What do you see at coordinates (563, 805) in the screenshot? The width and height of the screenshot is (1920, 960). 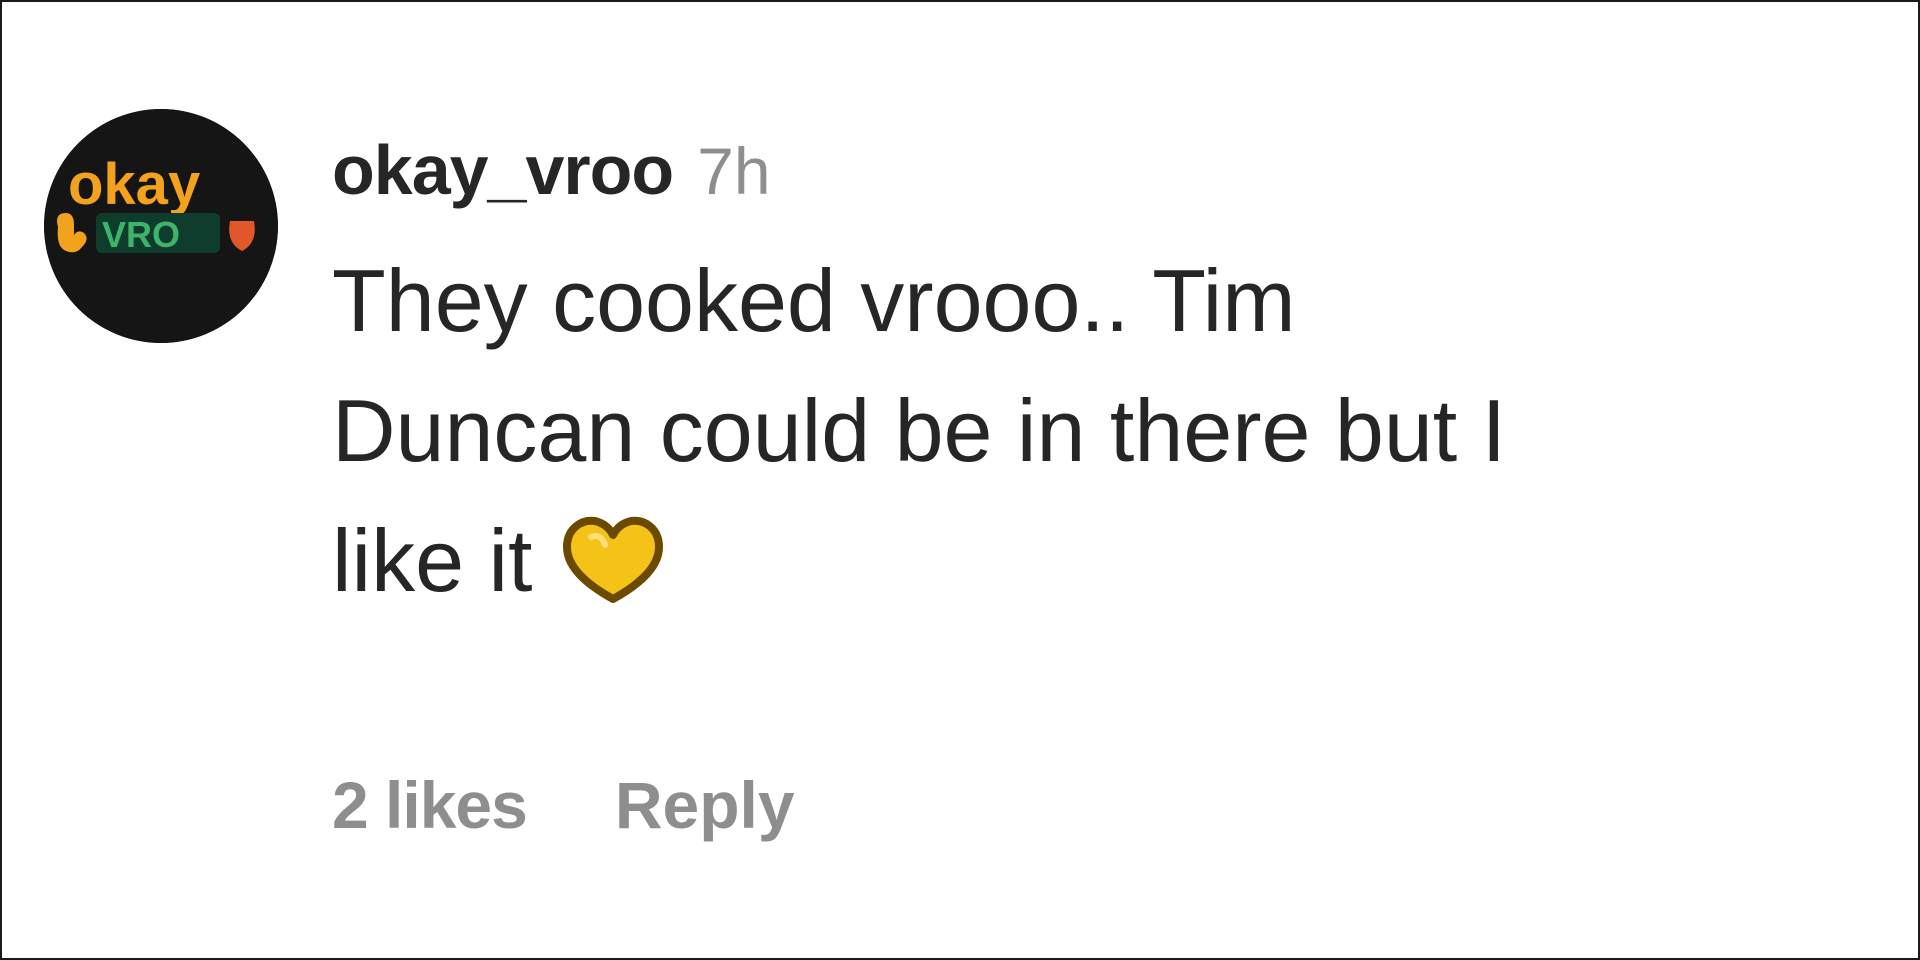 I see `comment-actions: 2 likes Reply` at bounding box center [563, 805].